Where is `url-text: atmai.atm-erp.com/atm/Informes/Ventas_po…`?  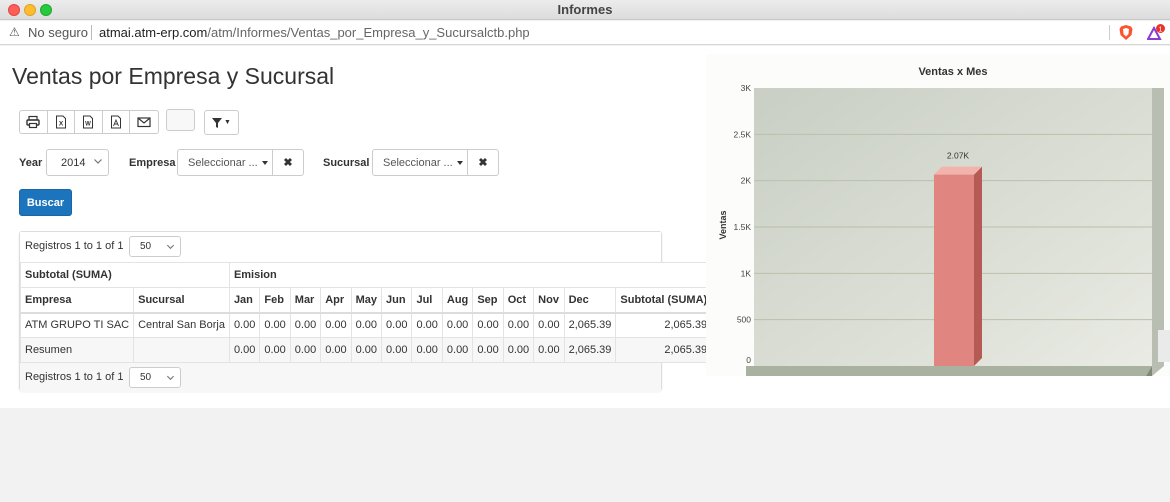
url-text: atmai.atm-erp.com/atm/Informes/Ventas_po… is located at coordinates (314, 32).